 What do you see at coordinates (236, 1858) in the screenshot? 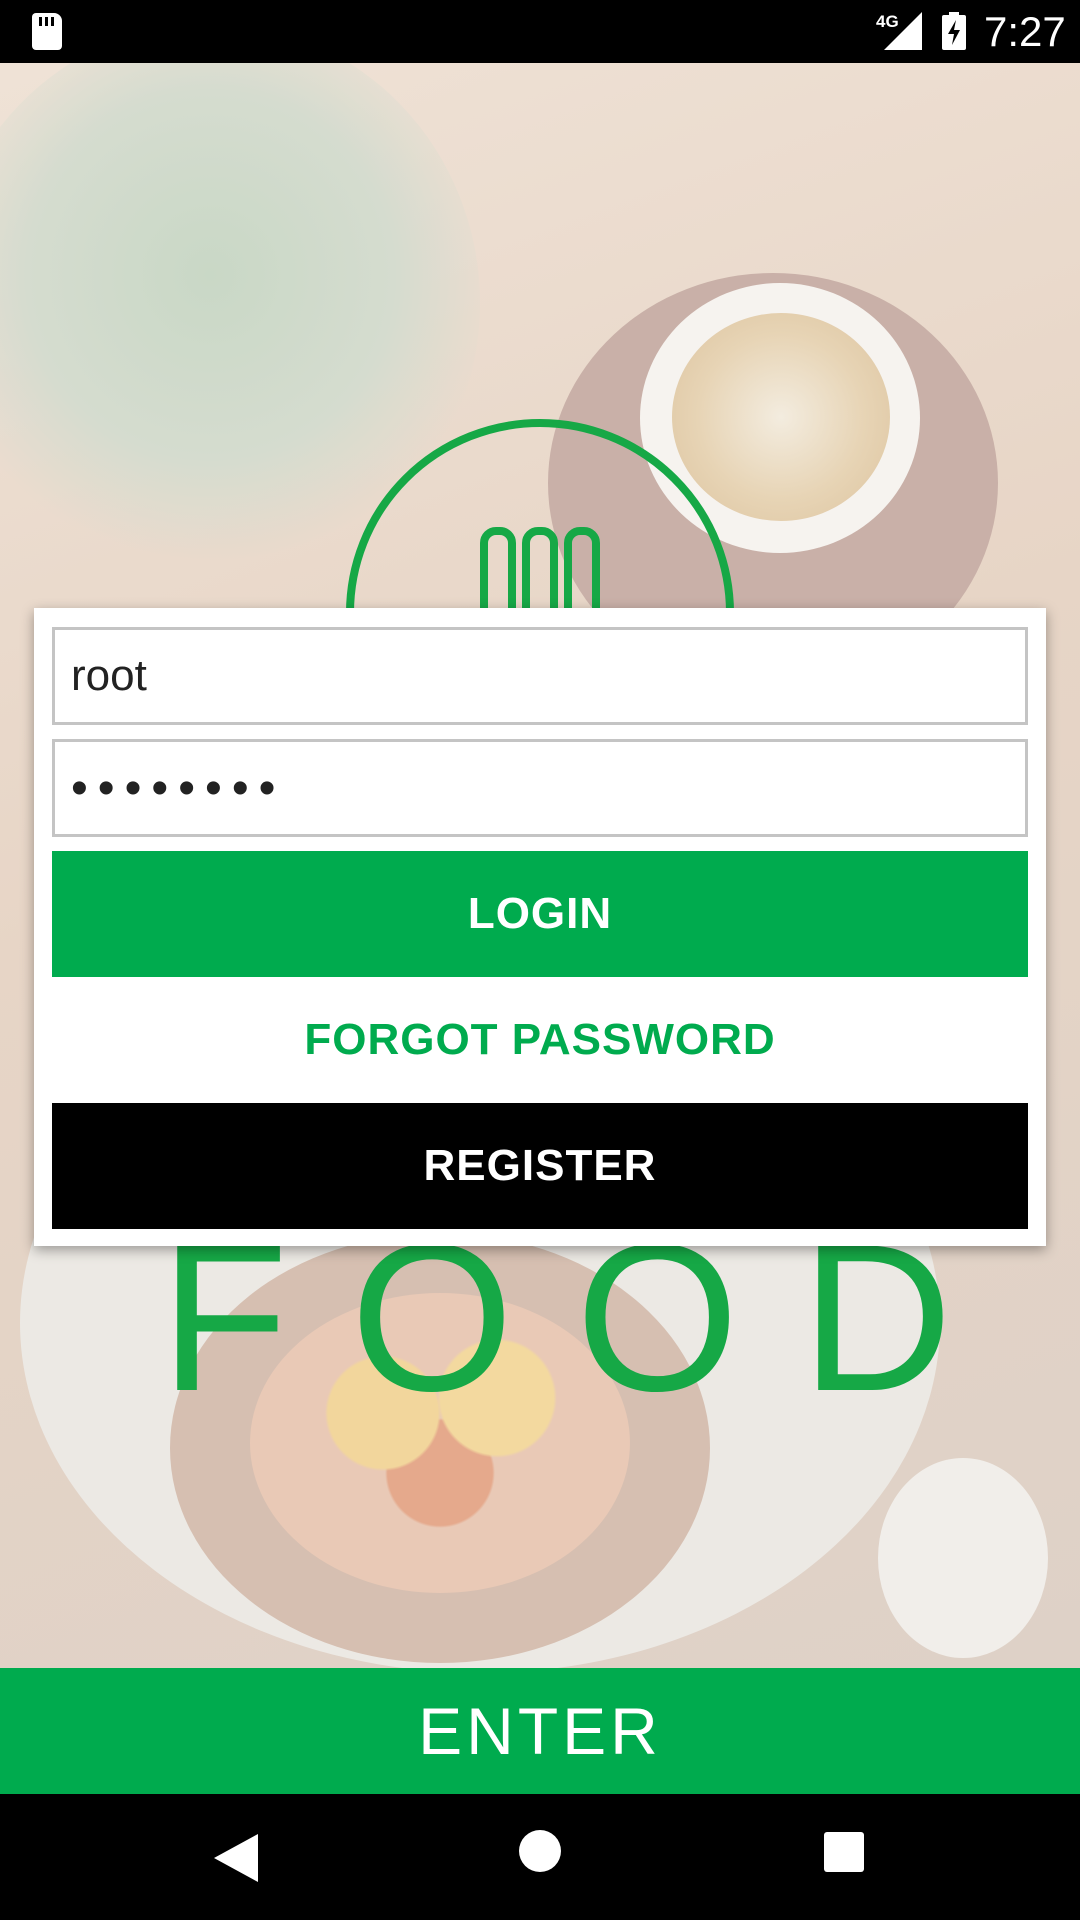
I see `back-icon` at bounding box center [236, 1858].